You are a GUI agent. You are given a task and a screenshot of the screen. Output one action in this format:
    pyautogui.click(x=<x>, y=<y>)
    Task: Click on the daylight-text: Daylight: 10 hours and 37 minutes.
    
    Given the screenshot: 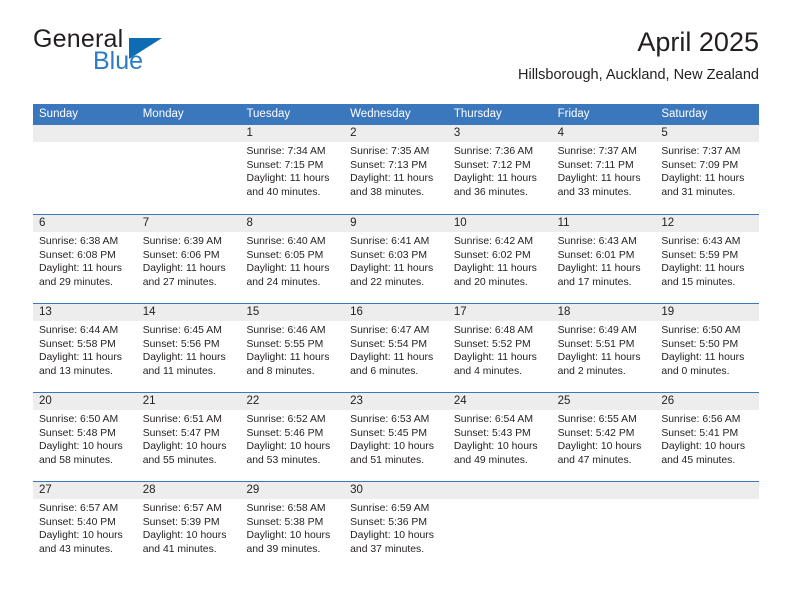 What is the action you would take?
    pyautogui.click(x=392, y=542)
    